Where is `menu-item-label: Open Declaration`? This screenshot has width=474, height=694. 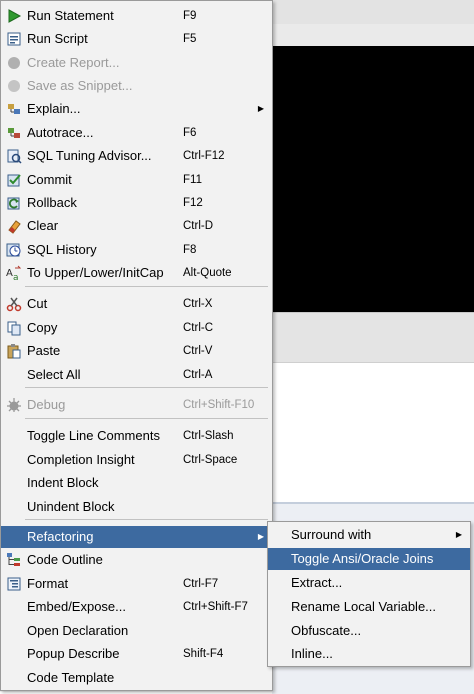
menu-item-label: Open Declaration is located at coordinates (78, 630).